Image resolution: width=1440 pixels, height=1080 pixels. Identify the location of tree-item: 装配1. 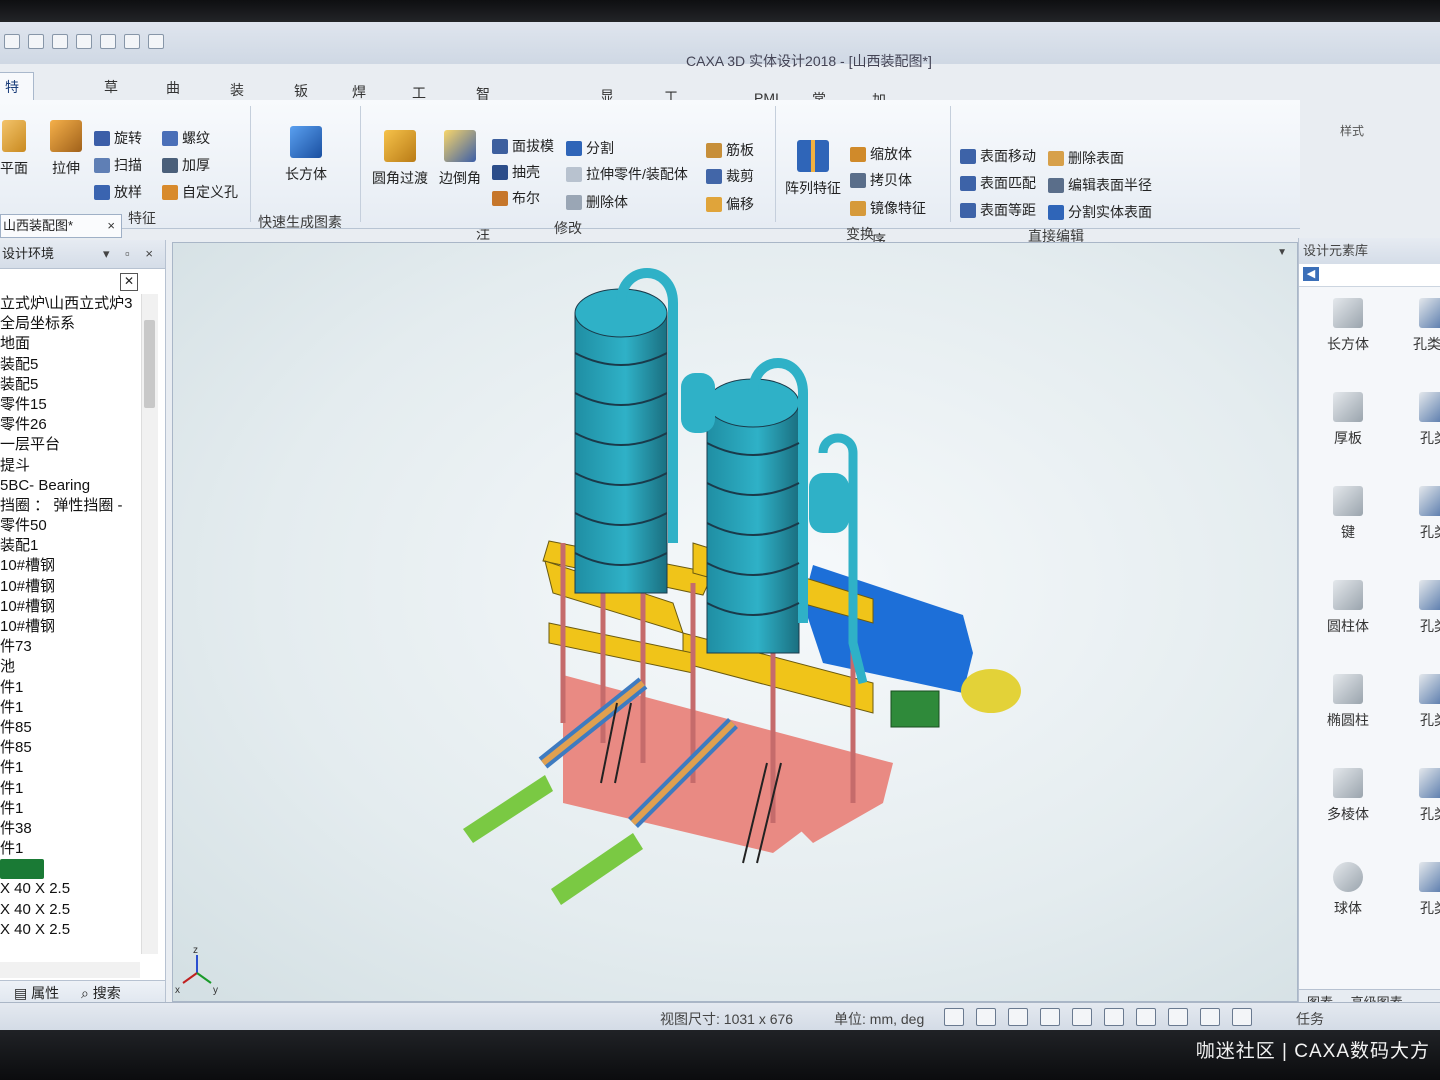
(70, 546).